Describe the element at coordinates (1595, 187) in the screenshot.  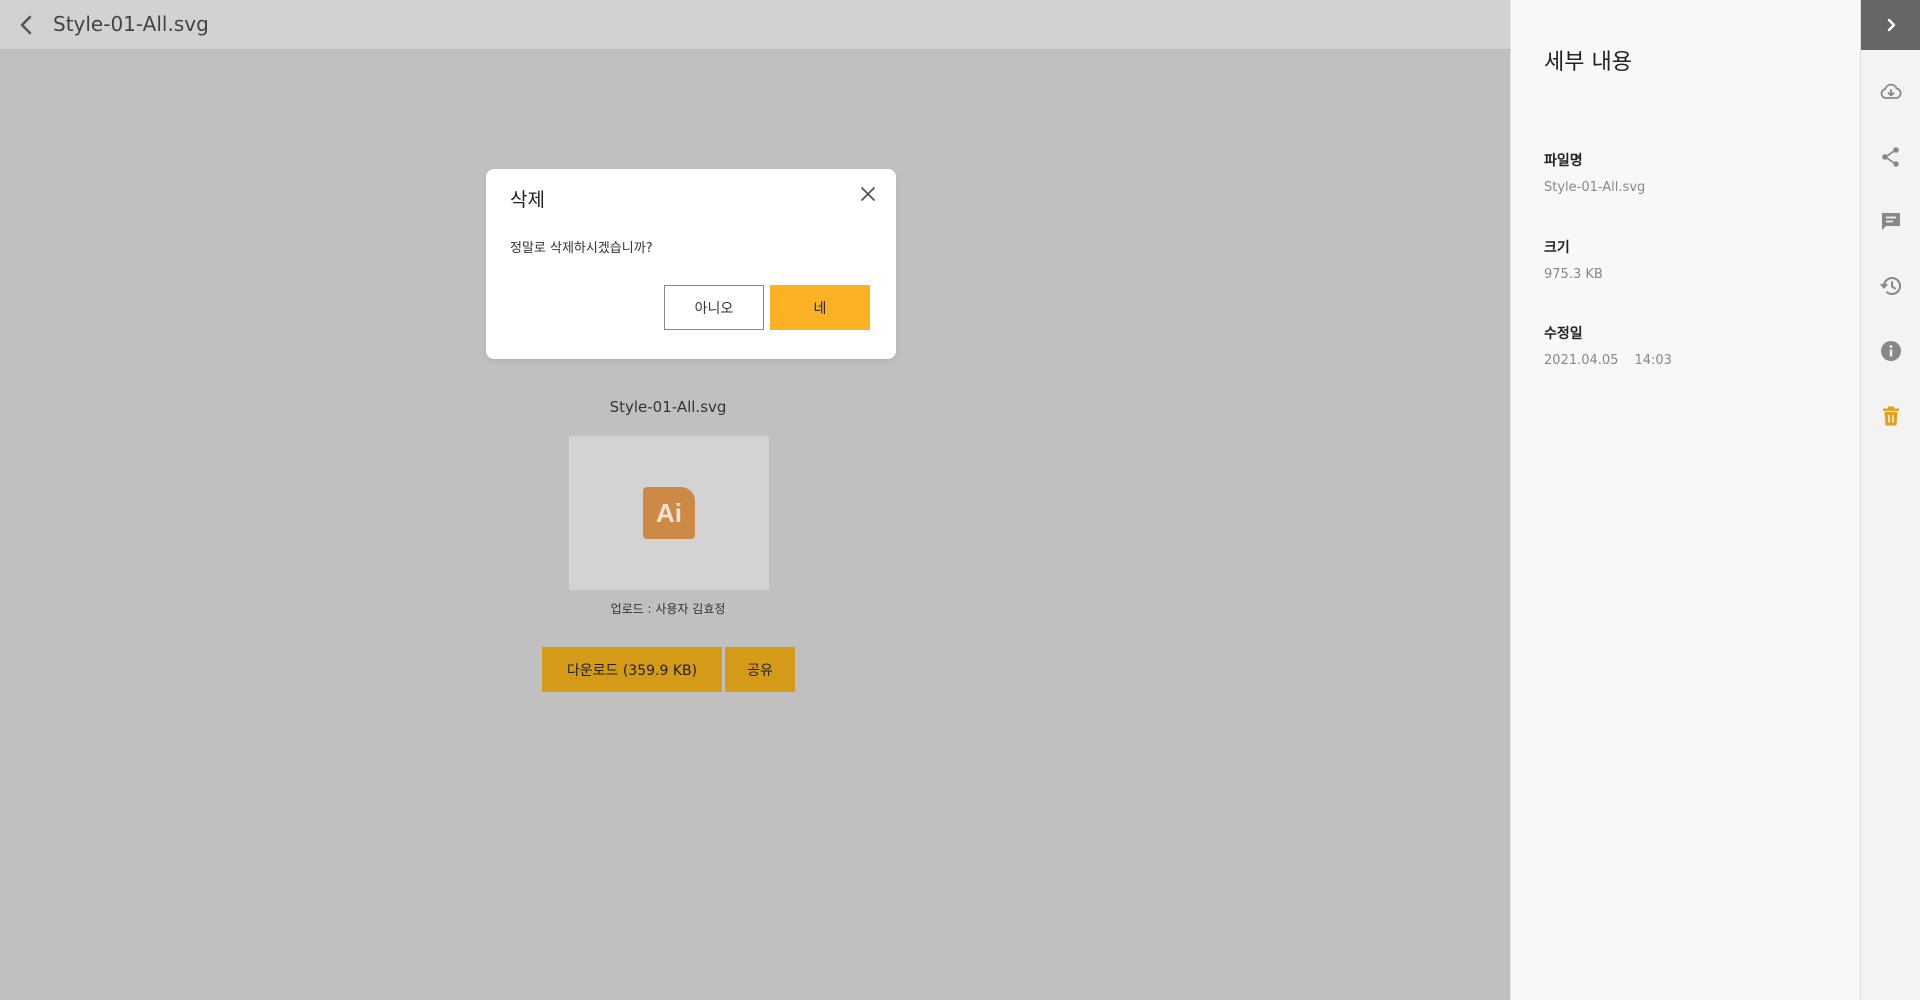
I see `filename-value: Style-01-All.svg` at that location.